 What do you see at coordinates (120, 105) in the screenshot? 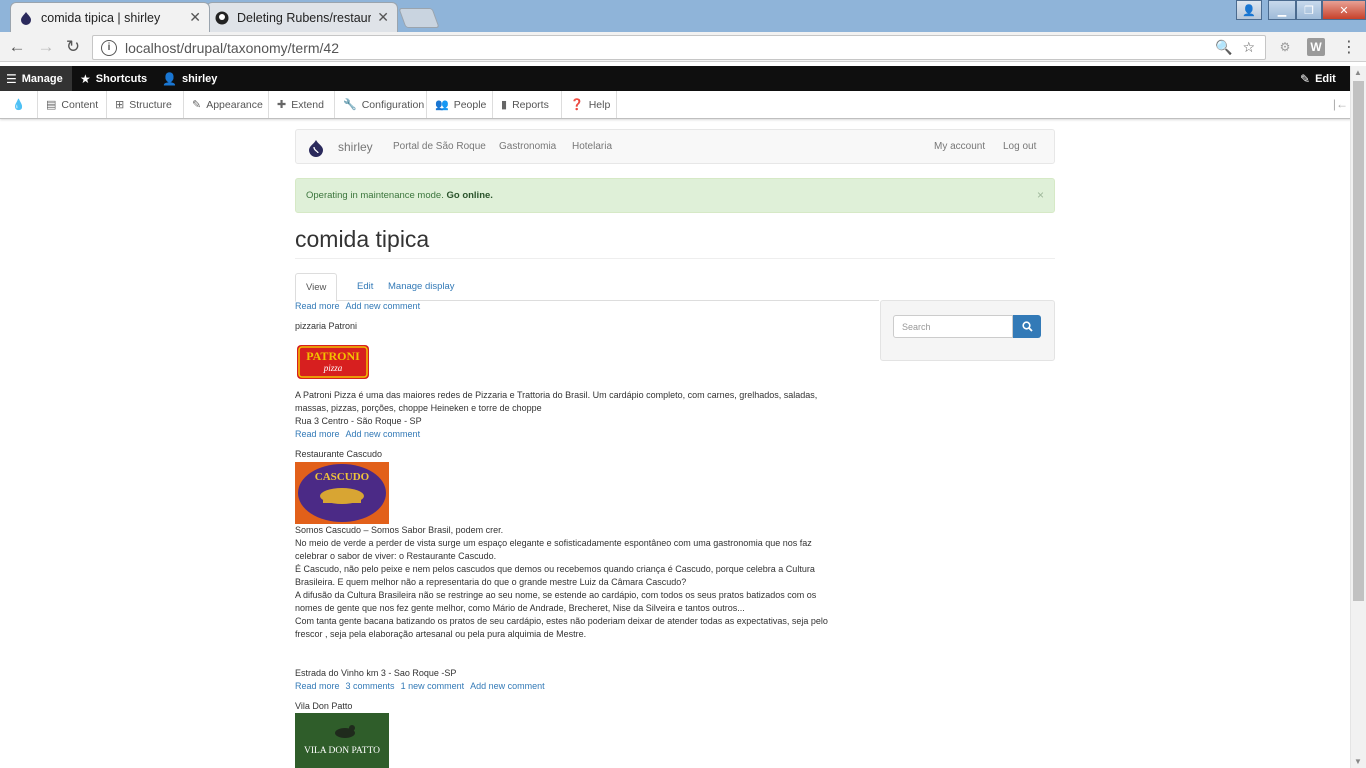
I see `sitemap-icon: ⊞` at bounding box center [120, 105].